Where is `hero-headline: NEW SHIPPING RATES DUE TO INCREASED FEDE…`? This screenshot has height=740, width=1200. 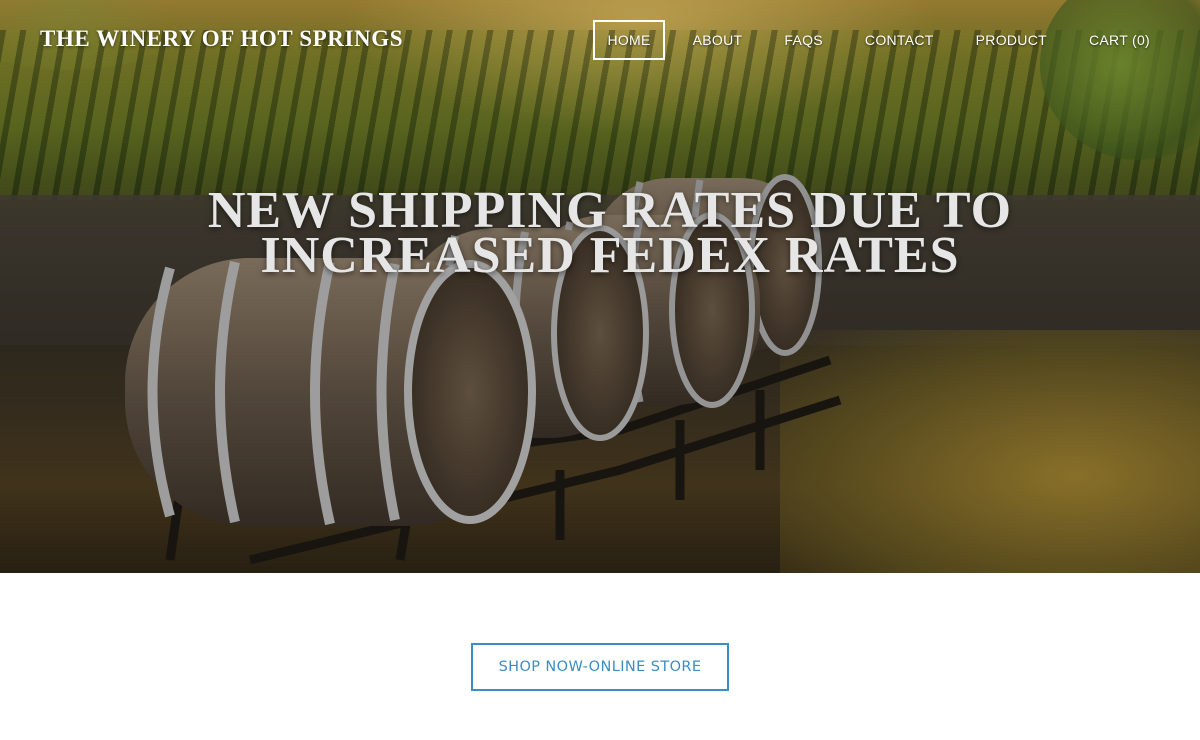
hero-headline: NEW SHIPPING RATES DUE TO INCREASED FEDE… is located at coordinates (600, 234).